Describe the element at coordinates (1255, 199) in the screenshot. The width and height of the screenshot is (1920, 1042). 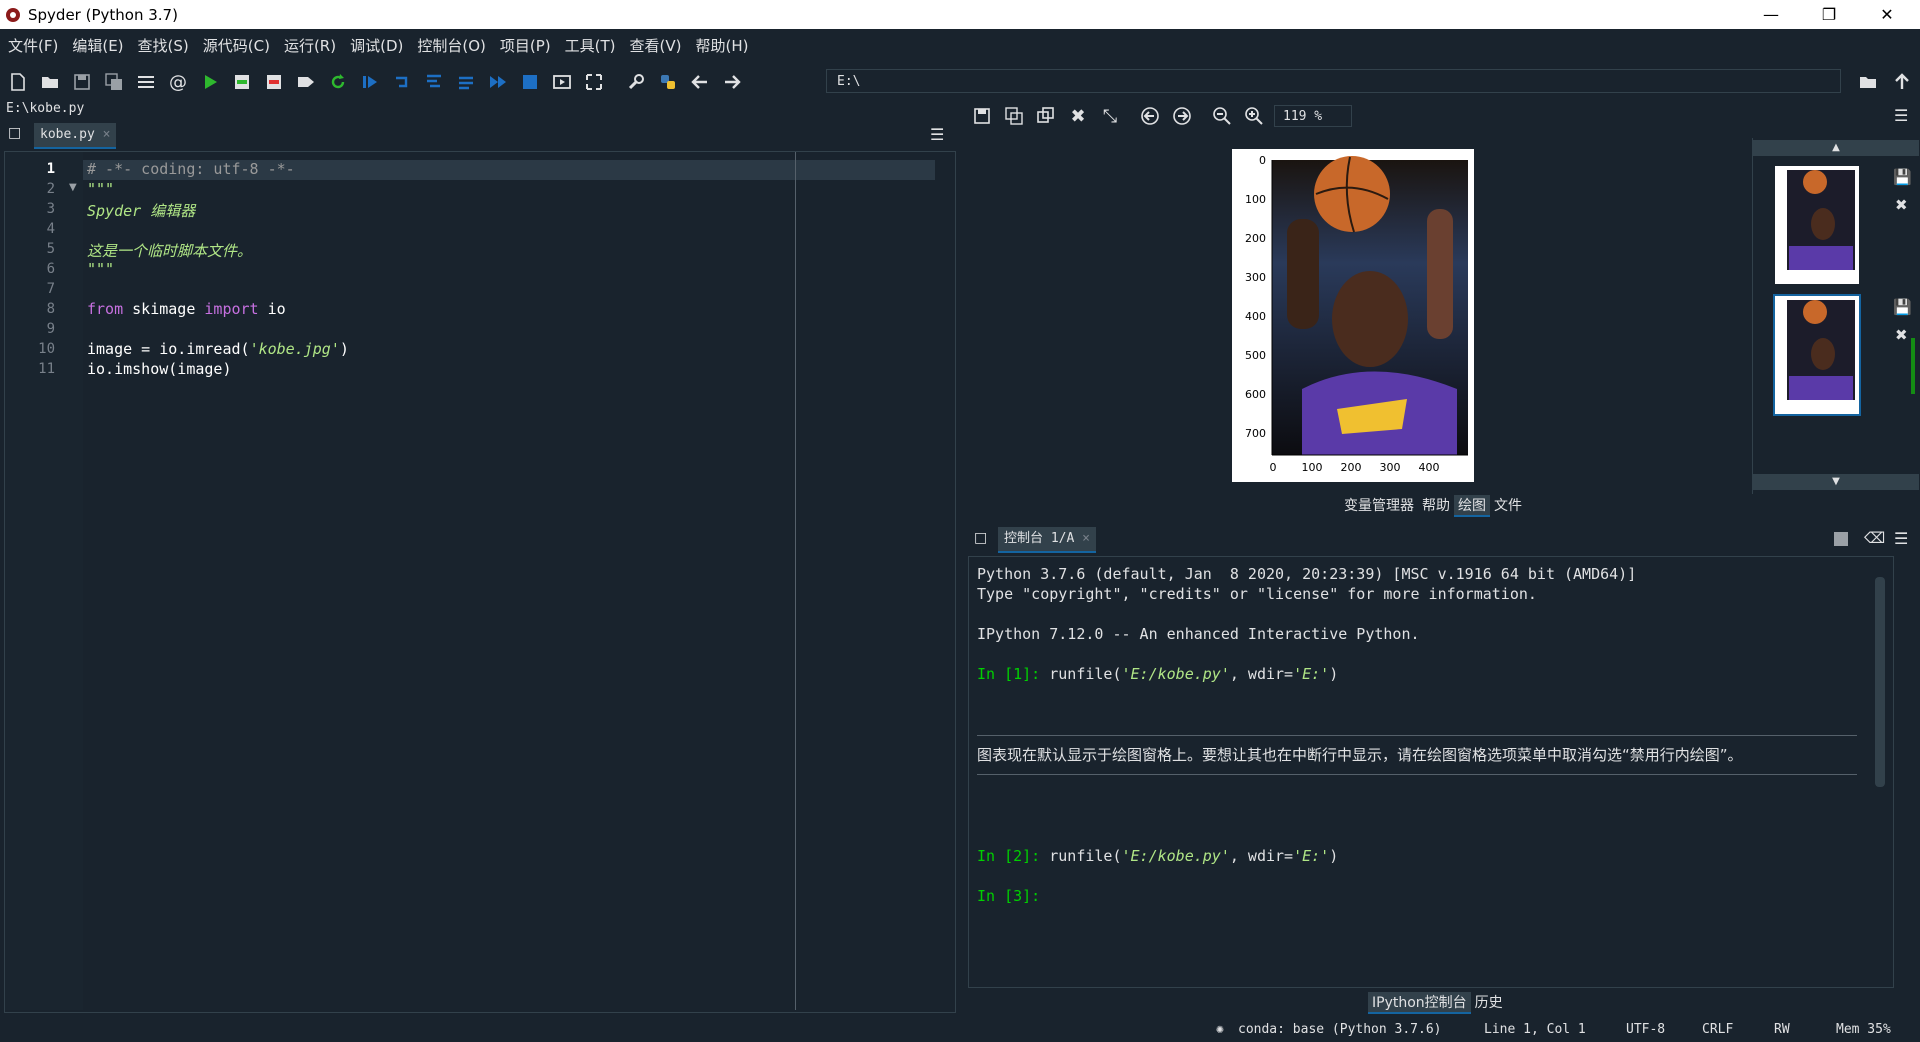
I see `y-tick-label: 100` at that location.